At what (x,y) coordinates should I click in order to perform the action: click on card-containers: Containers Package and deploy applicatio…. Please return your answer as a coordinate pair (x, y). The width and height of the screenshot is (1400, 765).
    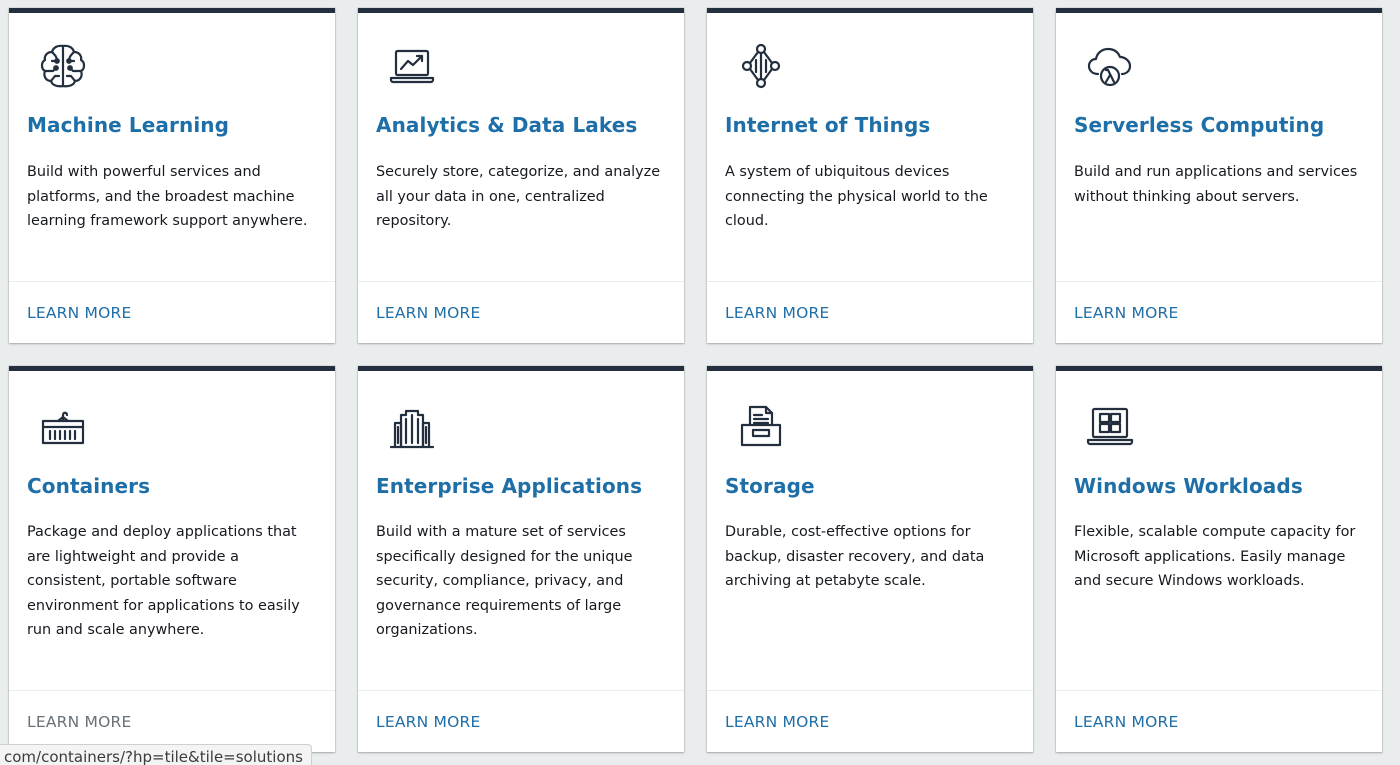
    Looking at the image, I should click on (172, 559).